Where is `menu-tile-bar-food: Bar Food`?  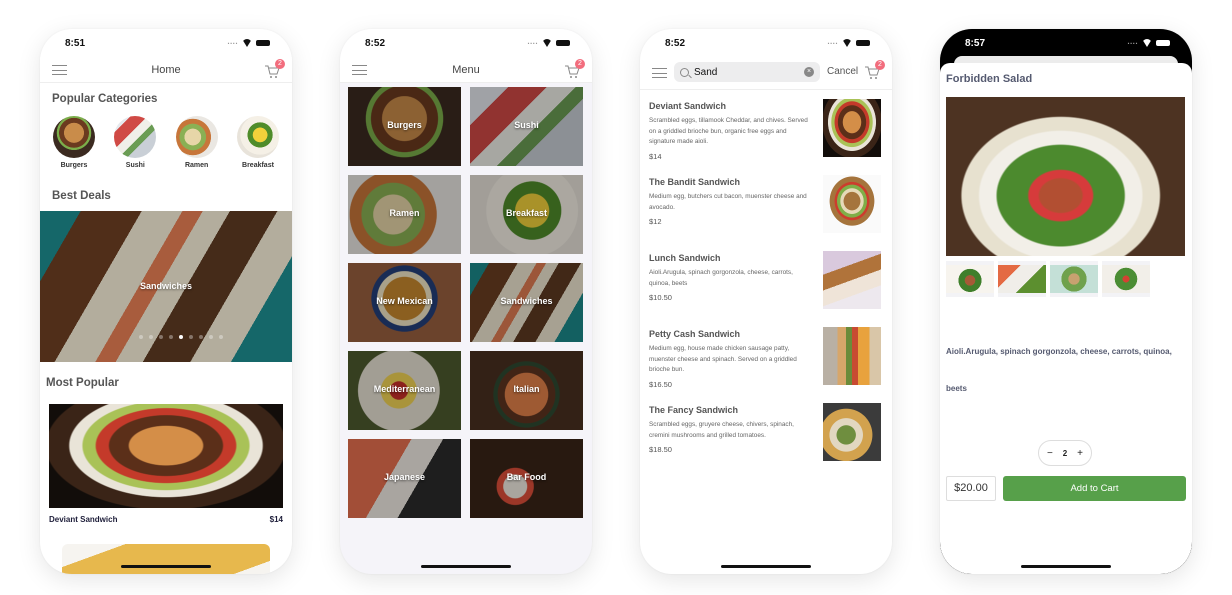 menu-tile-bar-food: Bar Food is located at coordinates (526, 478).